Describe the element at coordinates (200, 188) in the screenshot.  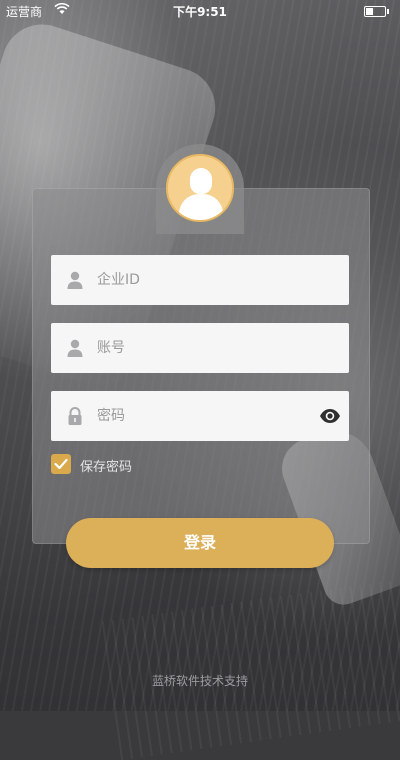
I see `avatar-icon` at that location.